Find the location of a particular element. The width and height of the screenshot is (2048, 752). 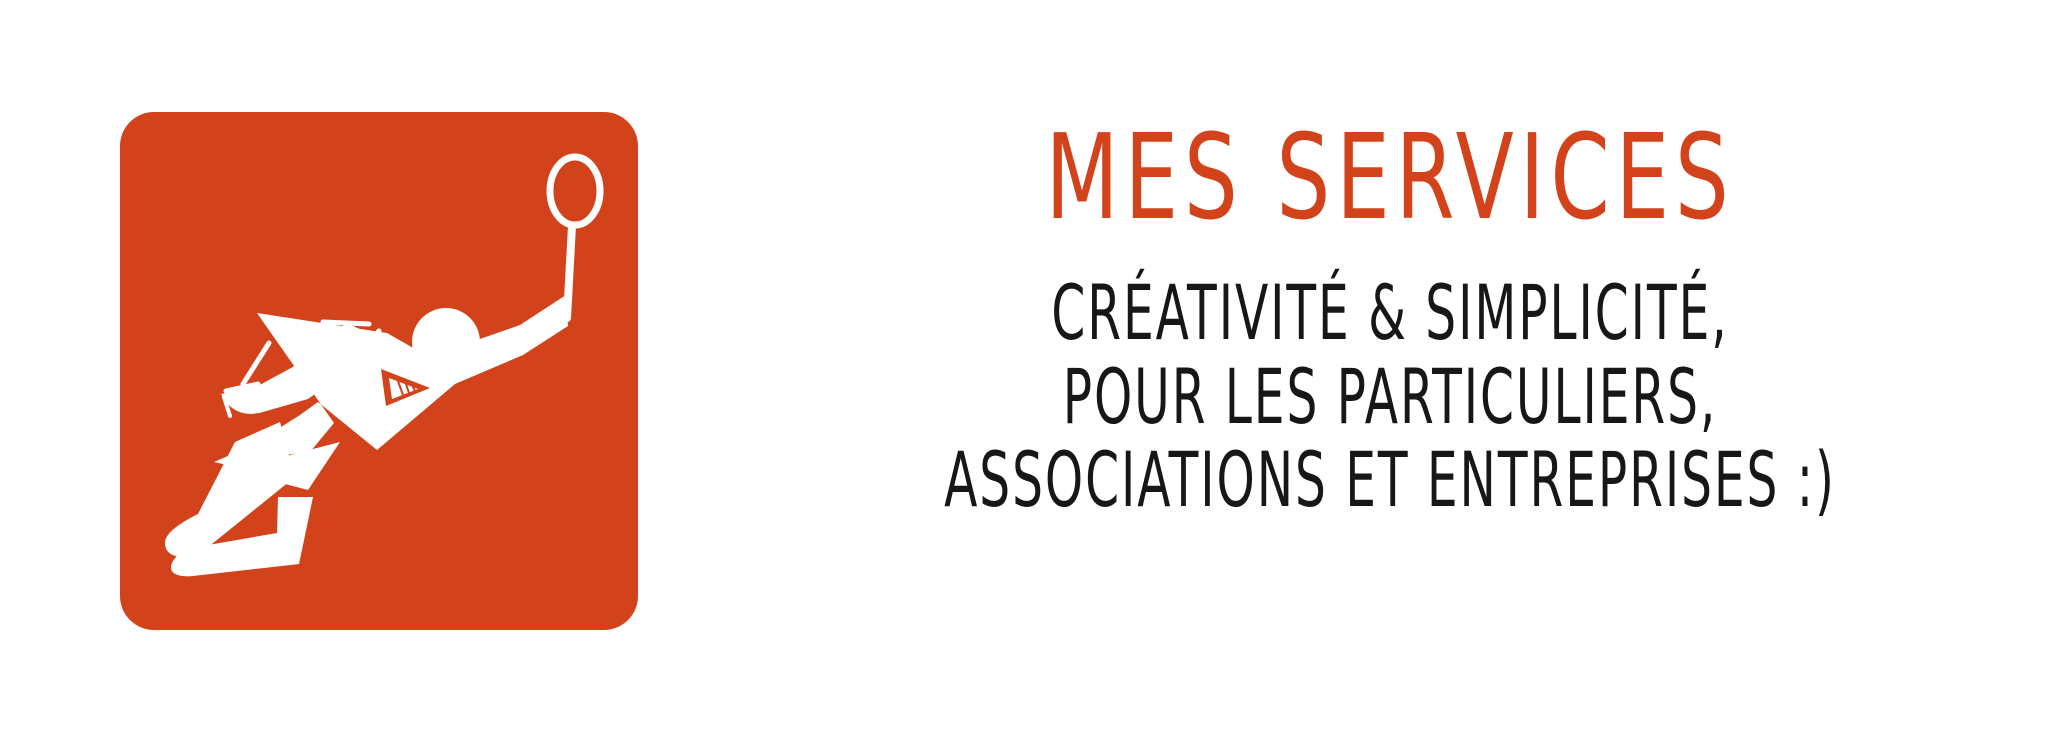

description-line-1: CRÉATIVITÉ & SIMPLICITÉ, is located at coordinates (1390, 312).